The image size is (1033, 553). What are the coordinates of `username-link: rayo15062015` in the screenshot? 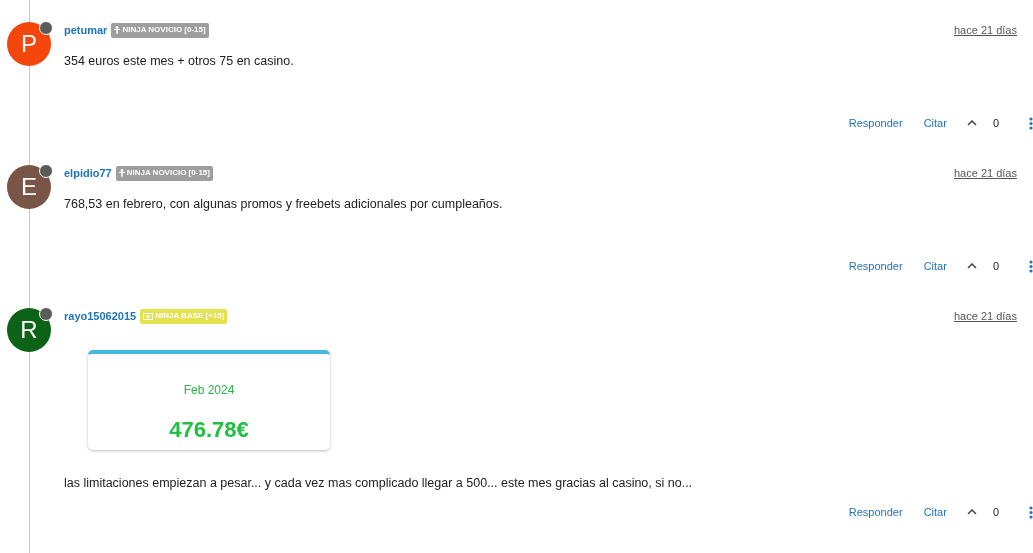 It's located at (100, 316).